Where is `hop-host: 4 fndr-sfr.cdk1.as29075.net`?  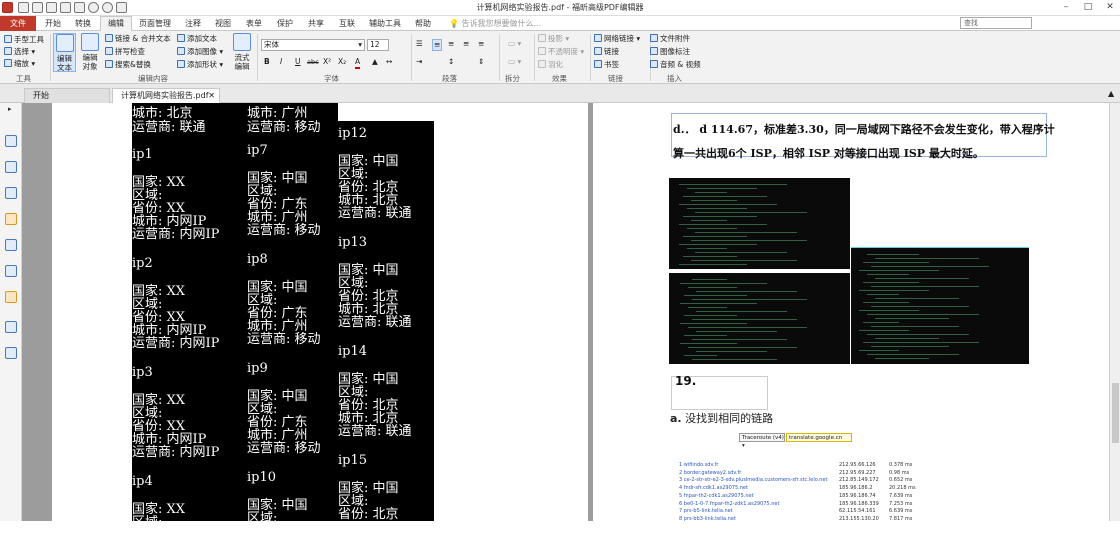 hop-host: 4 fndr-sfr.cdk1.as29075.net is located at coordinates (713, 488).